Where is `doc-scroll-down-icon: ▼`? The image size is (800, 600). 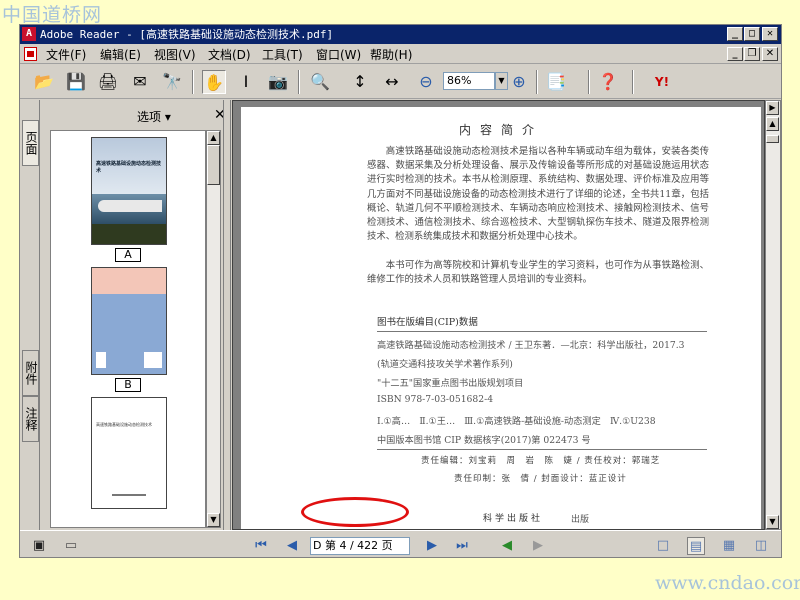
doc-scroll-down-icon: ▼ is located at coordinates (772, 522).